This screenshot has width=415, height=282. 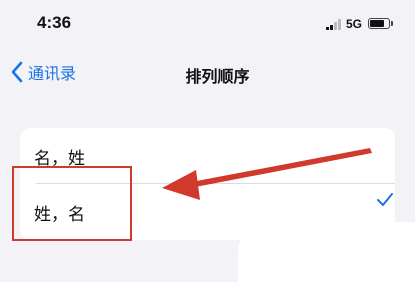 I want to click on page-title: 排列顺序, so click(x=217, y=76).